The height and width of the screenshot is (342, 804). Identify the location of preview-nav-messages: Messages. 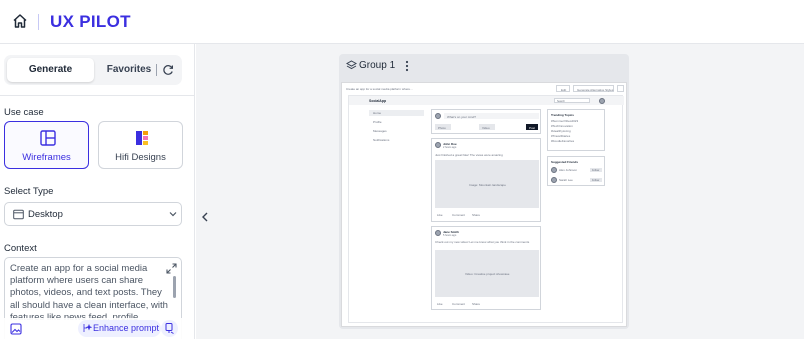
(380, 131).